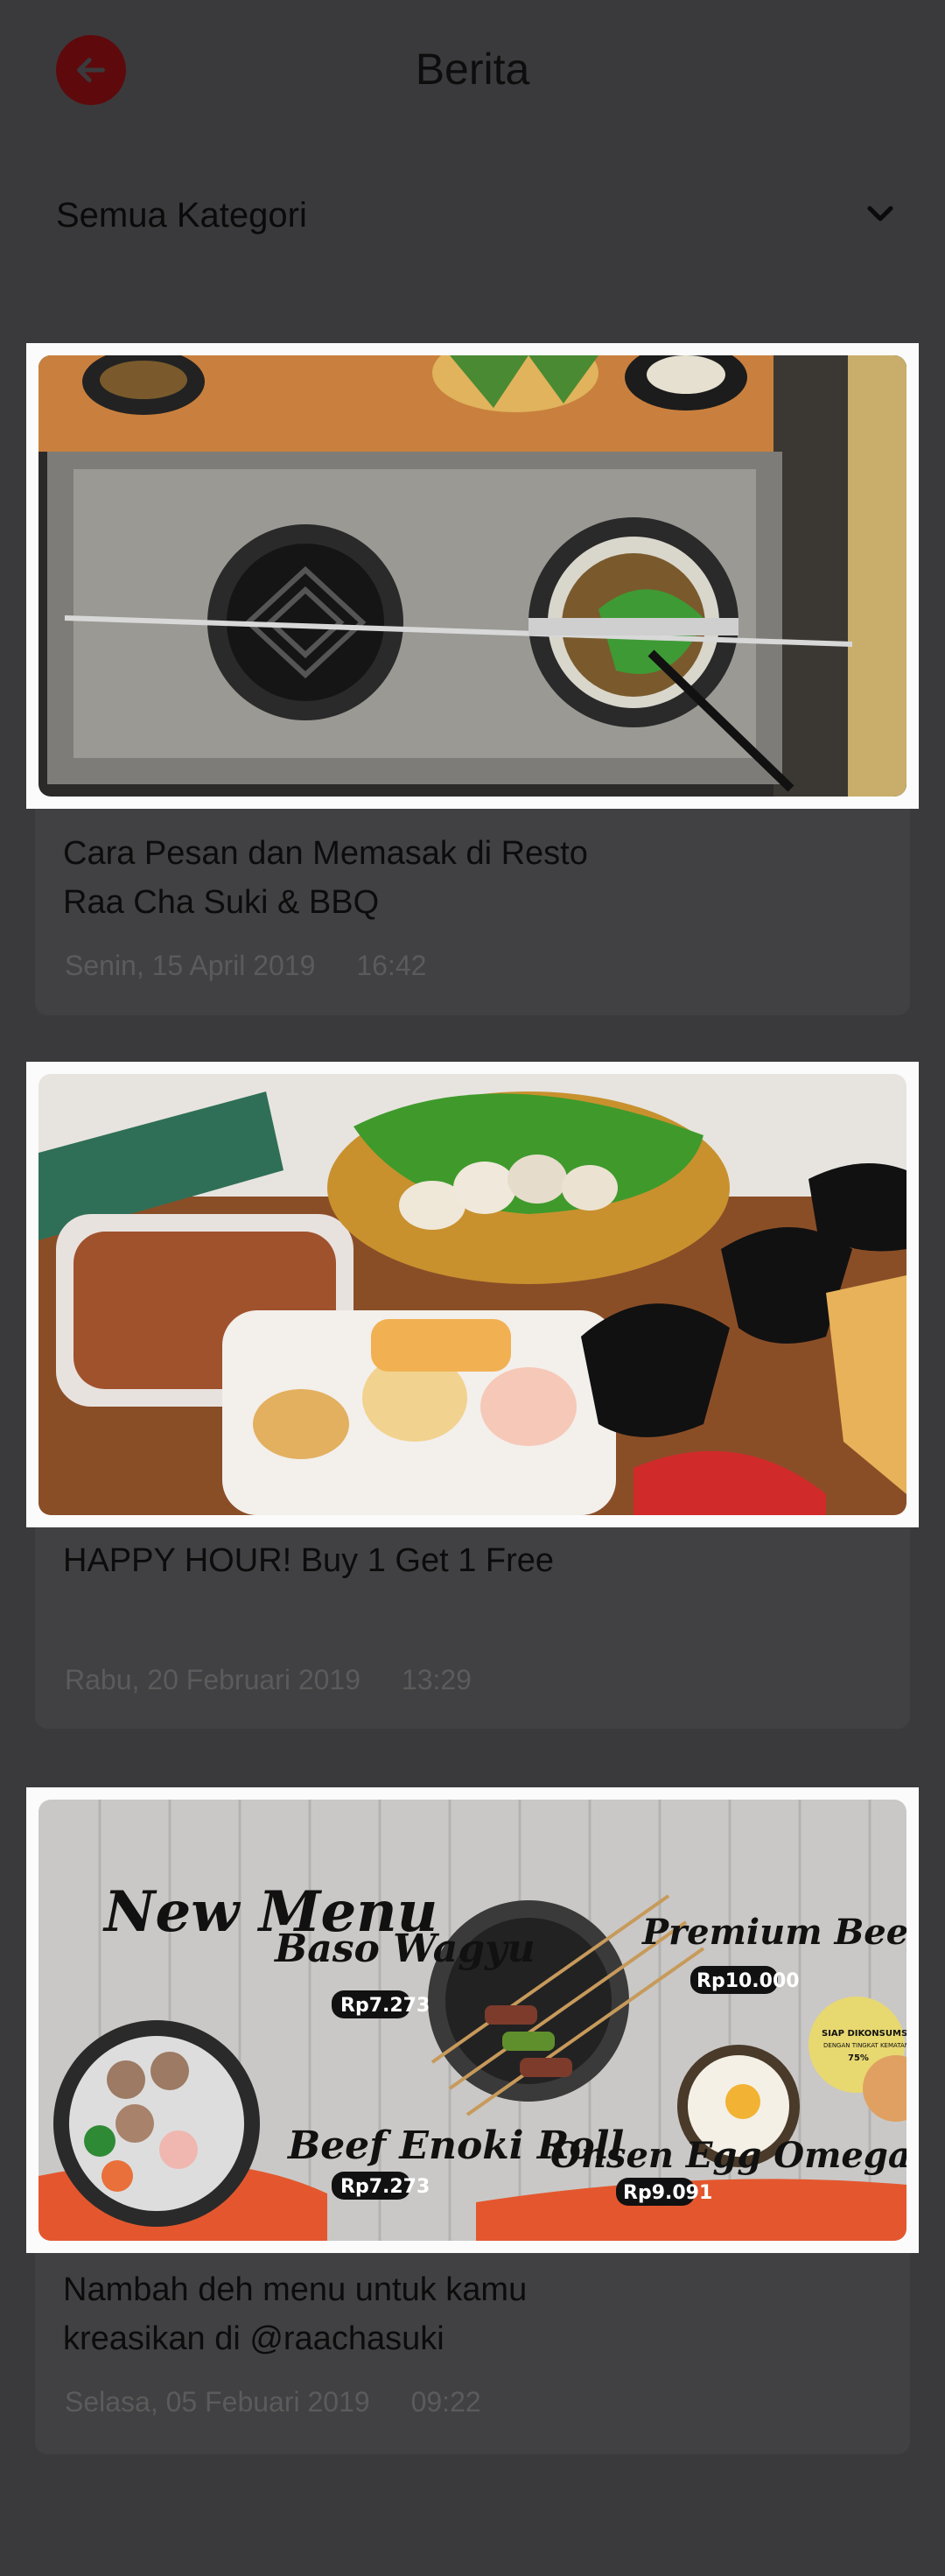  Describe the element at coordinates (190, 966) in the screenshot. I see `news-date: Senin, 15 April 2019` at that location.